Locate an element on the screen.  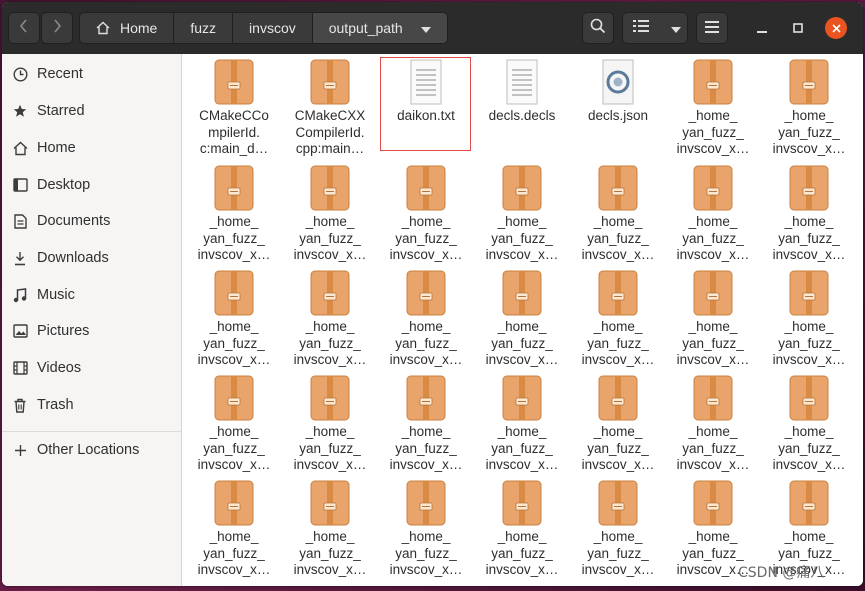
breadcrumb-label: Home is located at coordinates (139, 28).